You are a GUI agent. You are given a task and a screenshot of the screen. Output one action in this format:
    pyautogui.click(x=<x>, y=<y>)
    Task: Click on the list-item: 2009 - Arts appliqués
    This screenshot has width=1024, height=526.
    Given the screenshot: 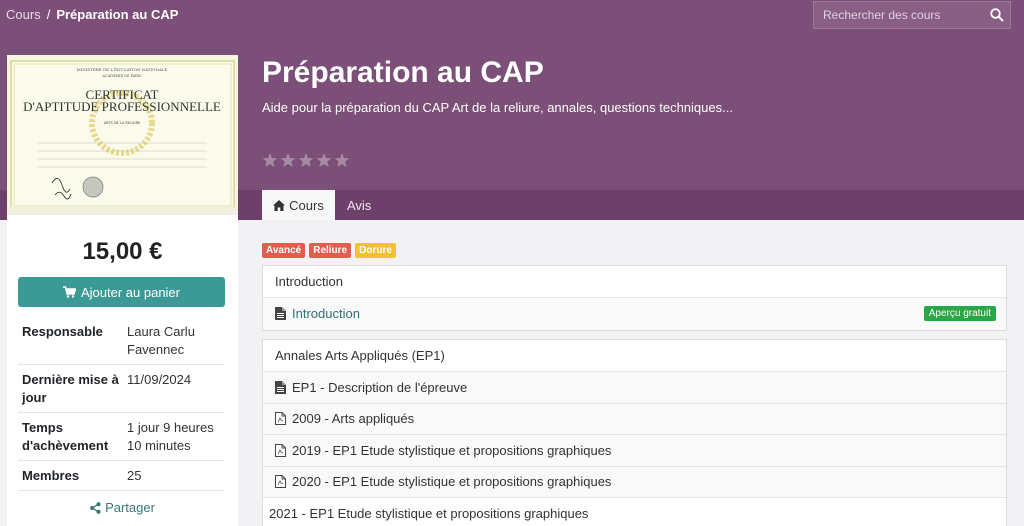 What is the action you would take?
    pyautogui.click(x=634, y=419)
    